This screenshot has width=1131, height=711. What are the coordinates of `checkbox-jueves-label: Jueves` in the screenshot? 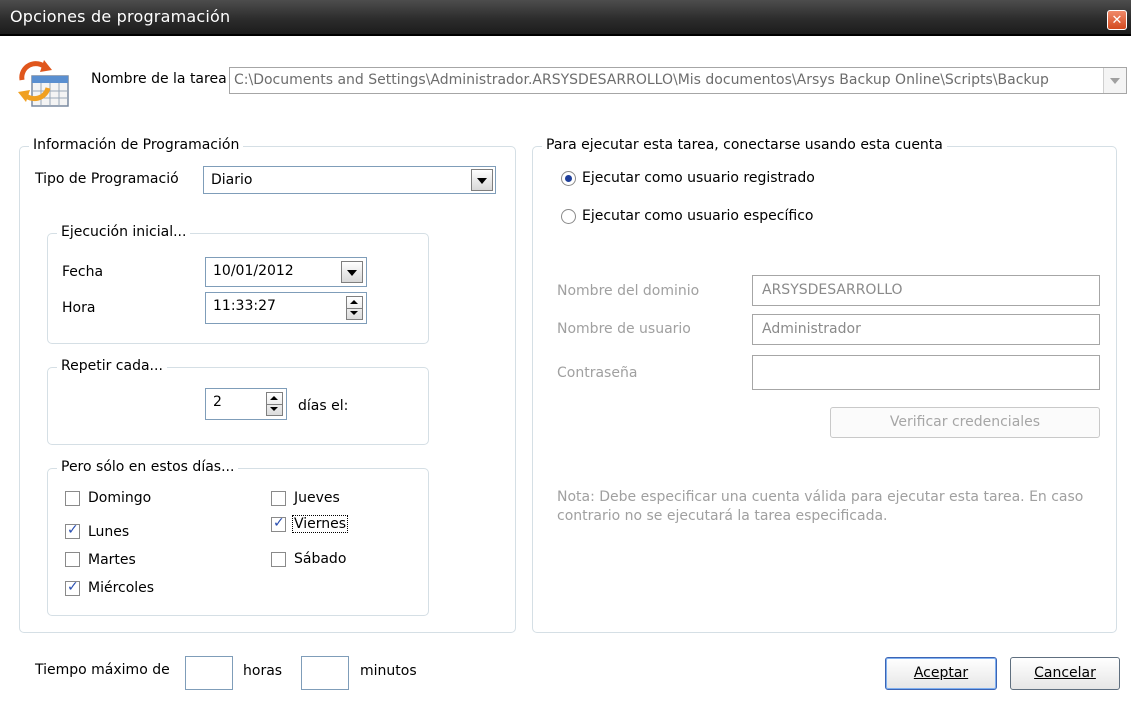 It's located at (317, 498).